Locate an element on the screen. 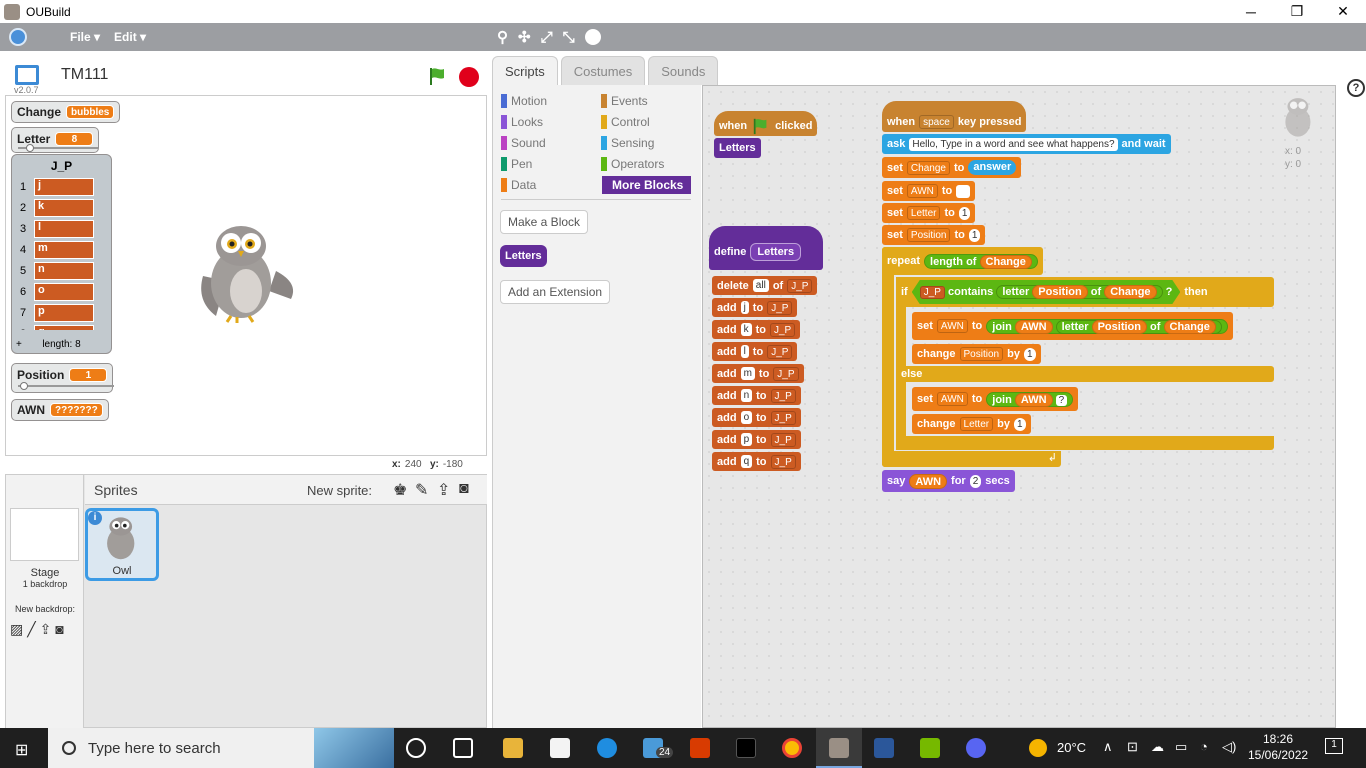  close-button: ✕ is located at coordinates (1343, 11).